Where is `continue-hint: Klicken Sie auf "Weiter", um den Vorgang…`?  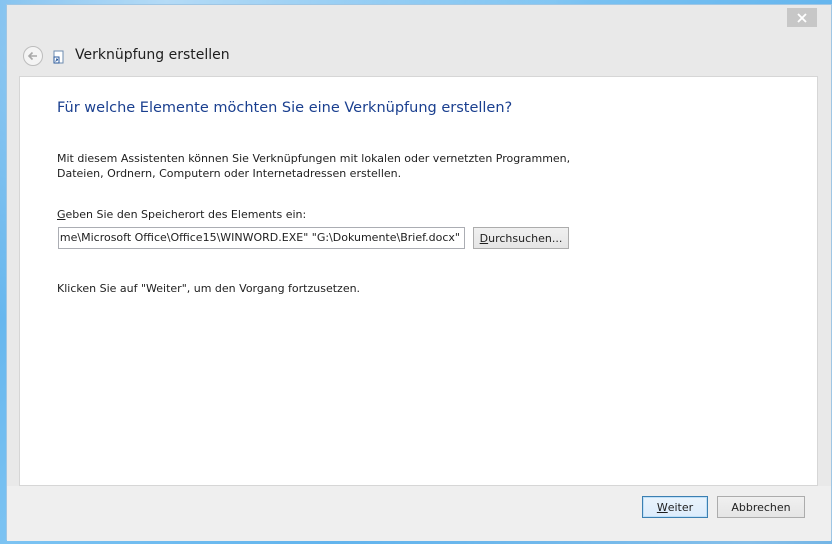
continue-hint: Klicken Sie auf "Weiter", um den Vorgang… is located at coordinates (209, 288).